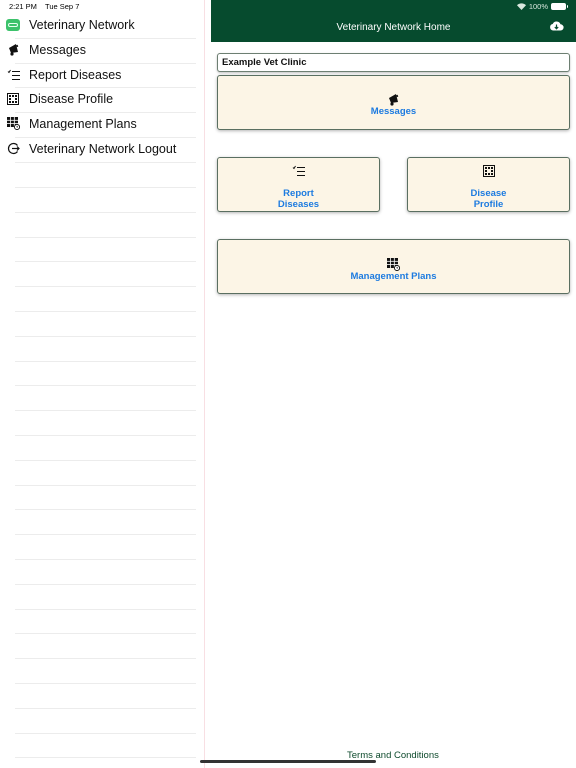 The width and height of the screenshot is (576, 768). Describe the element at coordinates (298, 204) in the screenshot. I see `tile-label-line2: Diseases` at that location.